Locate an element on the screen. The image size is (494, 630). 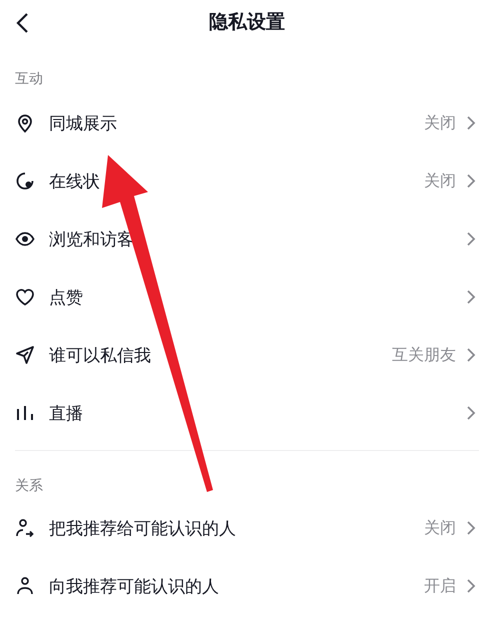
paper-plane-icon is located at coordinates (25, 355).